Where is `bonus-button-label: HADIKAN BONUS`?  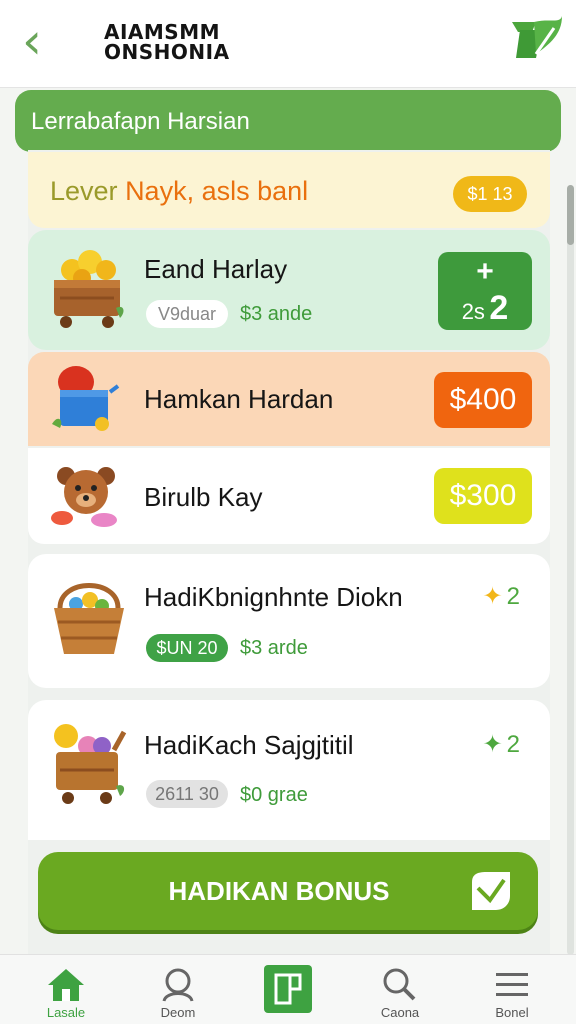
bonus-button-label: HADIKAN BONUS is located at coordinates (279, 891).